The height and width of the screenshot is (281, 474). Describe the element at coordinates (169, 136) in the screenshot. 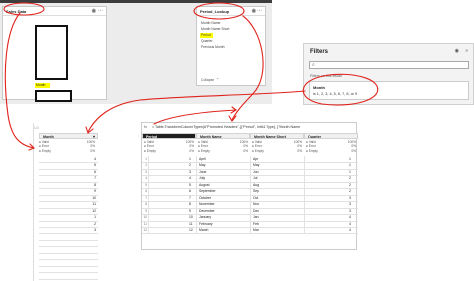

I see `period-column-header: Period` at that location.